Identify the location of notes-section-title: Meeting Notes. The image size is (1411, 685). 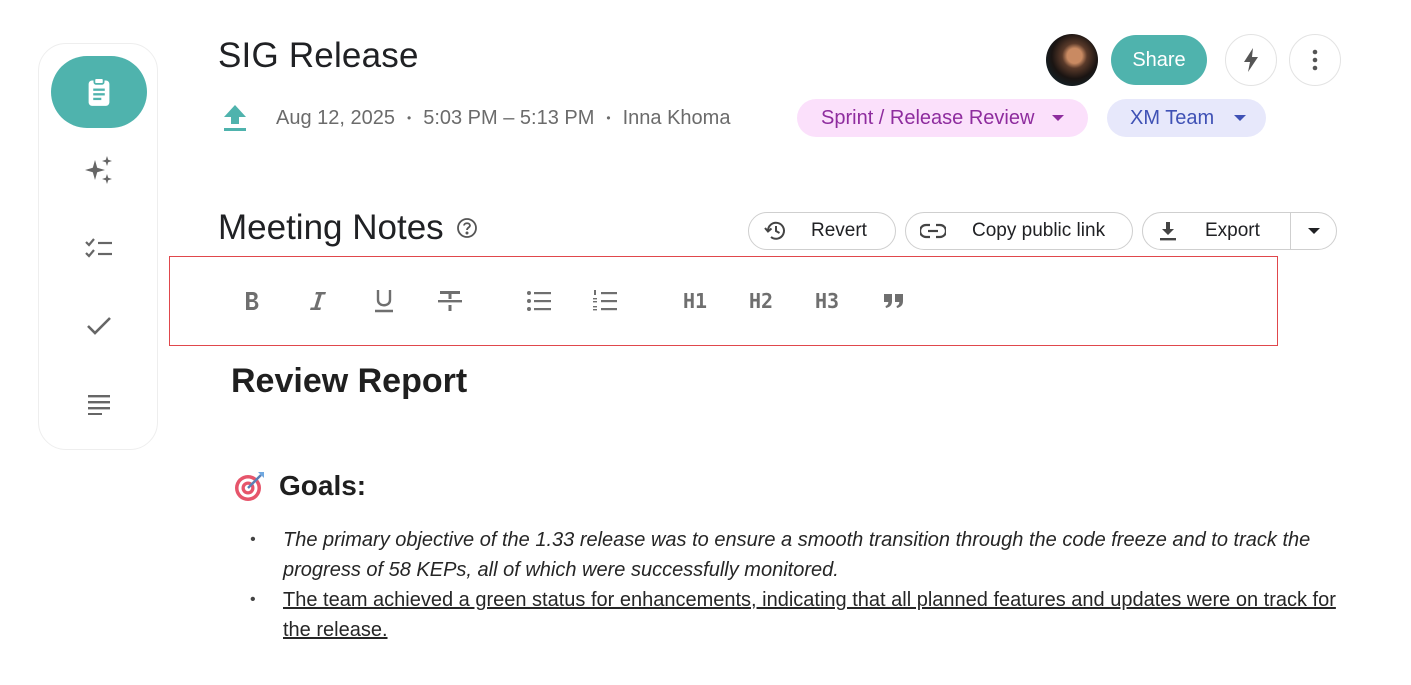
(348, 228).